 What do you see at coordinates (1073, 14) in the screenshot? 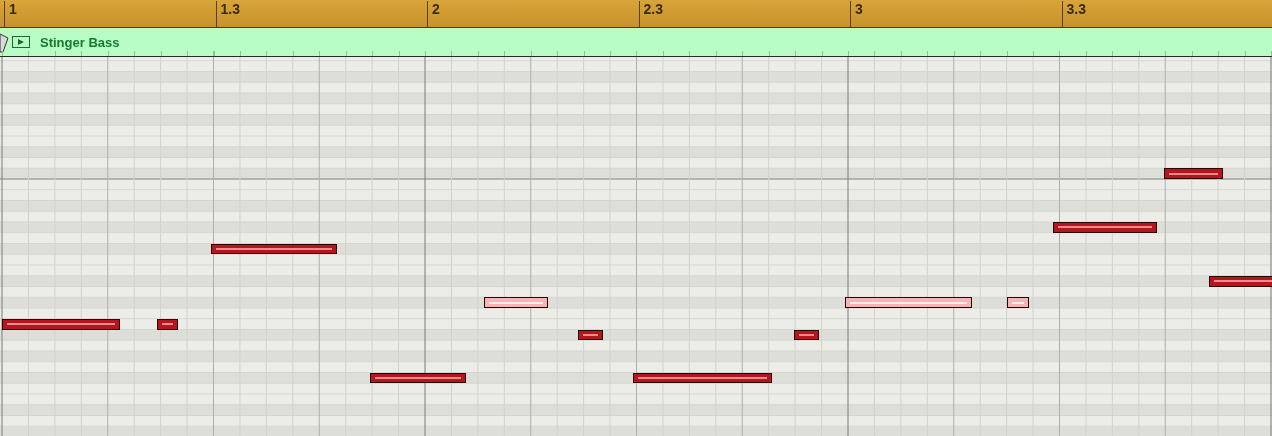
I see `bar-label: 3.3` at bounding box center [1073, 14].